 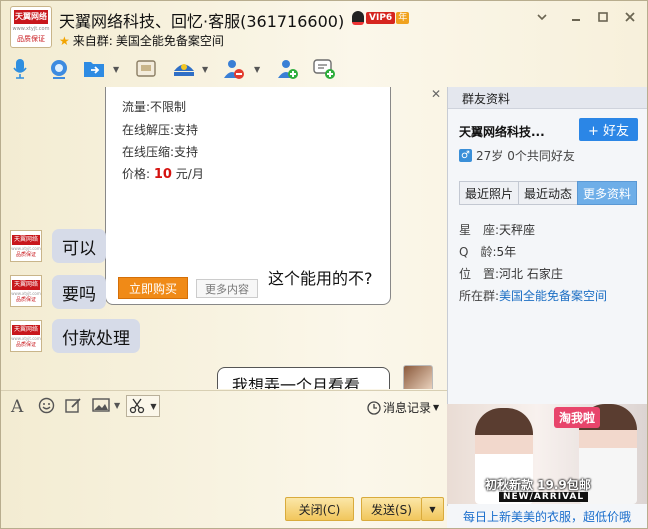 I want to click on price-value: 10, so click(x=162, y=174).